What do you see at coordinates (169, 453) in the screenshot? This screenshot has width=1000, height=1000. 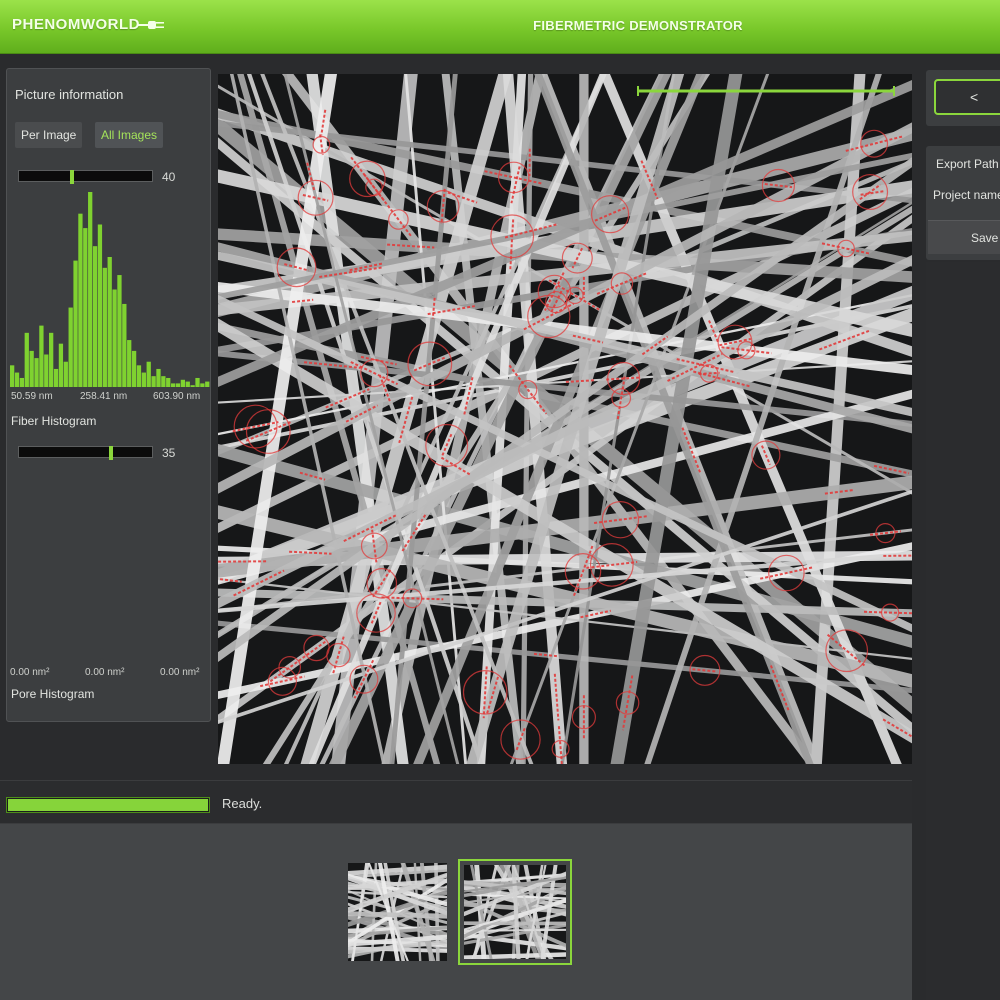 I see `pore-slider-value: 35` at bounding box center [169, 453].